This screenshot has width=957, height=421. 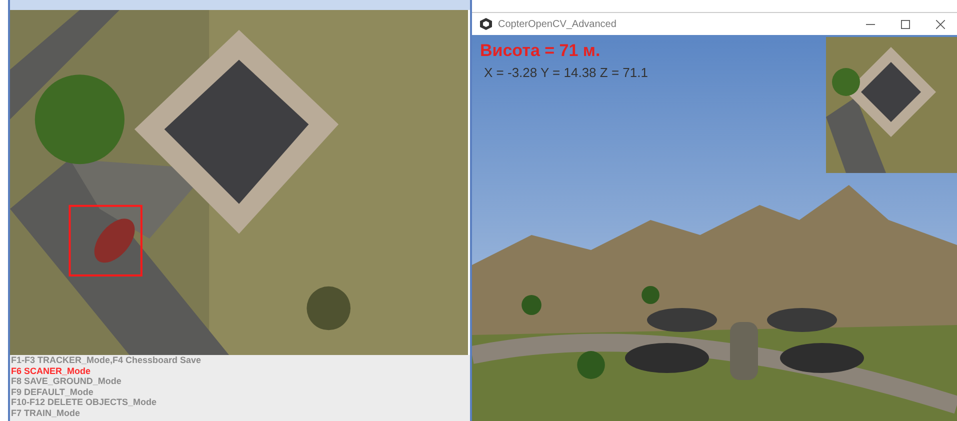 I want to click on mode-item: F6 SCANER_Mode, so click(x=240, y=371).